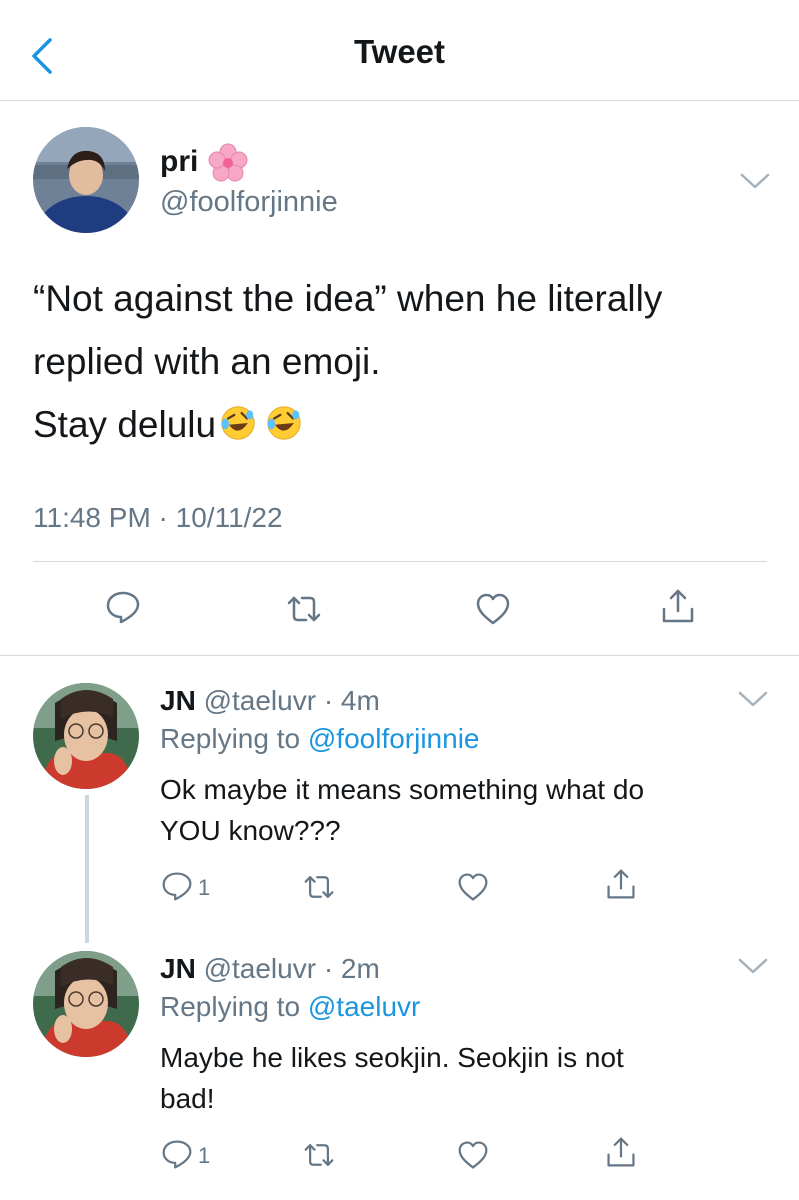 The height and width of the screenshot is (1200, 799). What do you see at coordinates (402, 789) in the screenshot?
I see `reply-line: Ok maybe it means something what do` at bounding box center [402, 789].